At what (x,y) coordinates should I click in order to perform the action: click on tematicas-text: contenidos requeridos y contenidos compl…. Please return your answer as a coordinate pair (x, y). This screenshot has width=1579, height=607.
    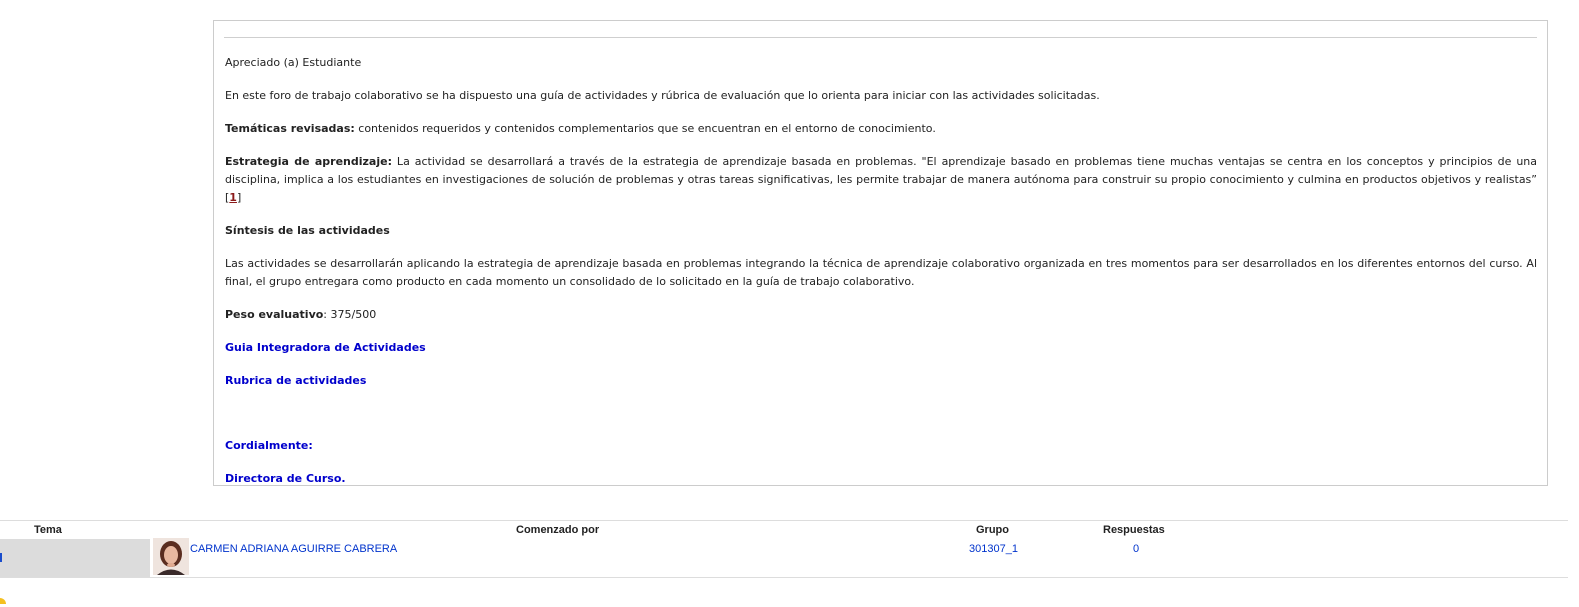
    Looking at the image, I should click on (645, 128).